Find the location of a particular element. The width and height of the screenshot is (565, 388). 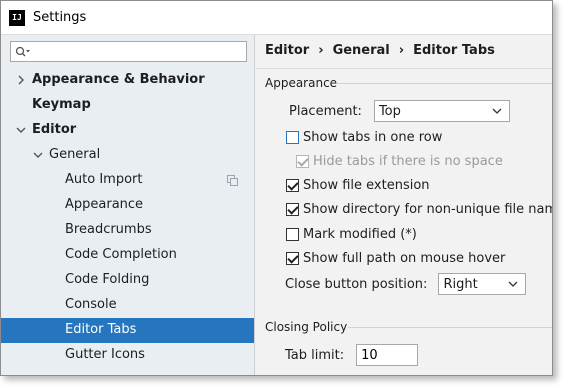

tree-item-breadcrumbs: Breadcrumbs is located at coordinates (127, 230).